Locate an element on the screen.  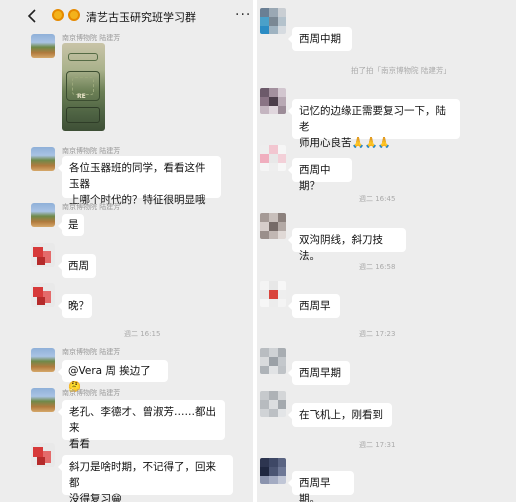
message-text: 西周早期。 is located at coordinates (315, 489).